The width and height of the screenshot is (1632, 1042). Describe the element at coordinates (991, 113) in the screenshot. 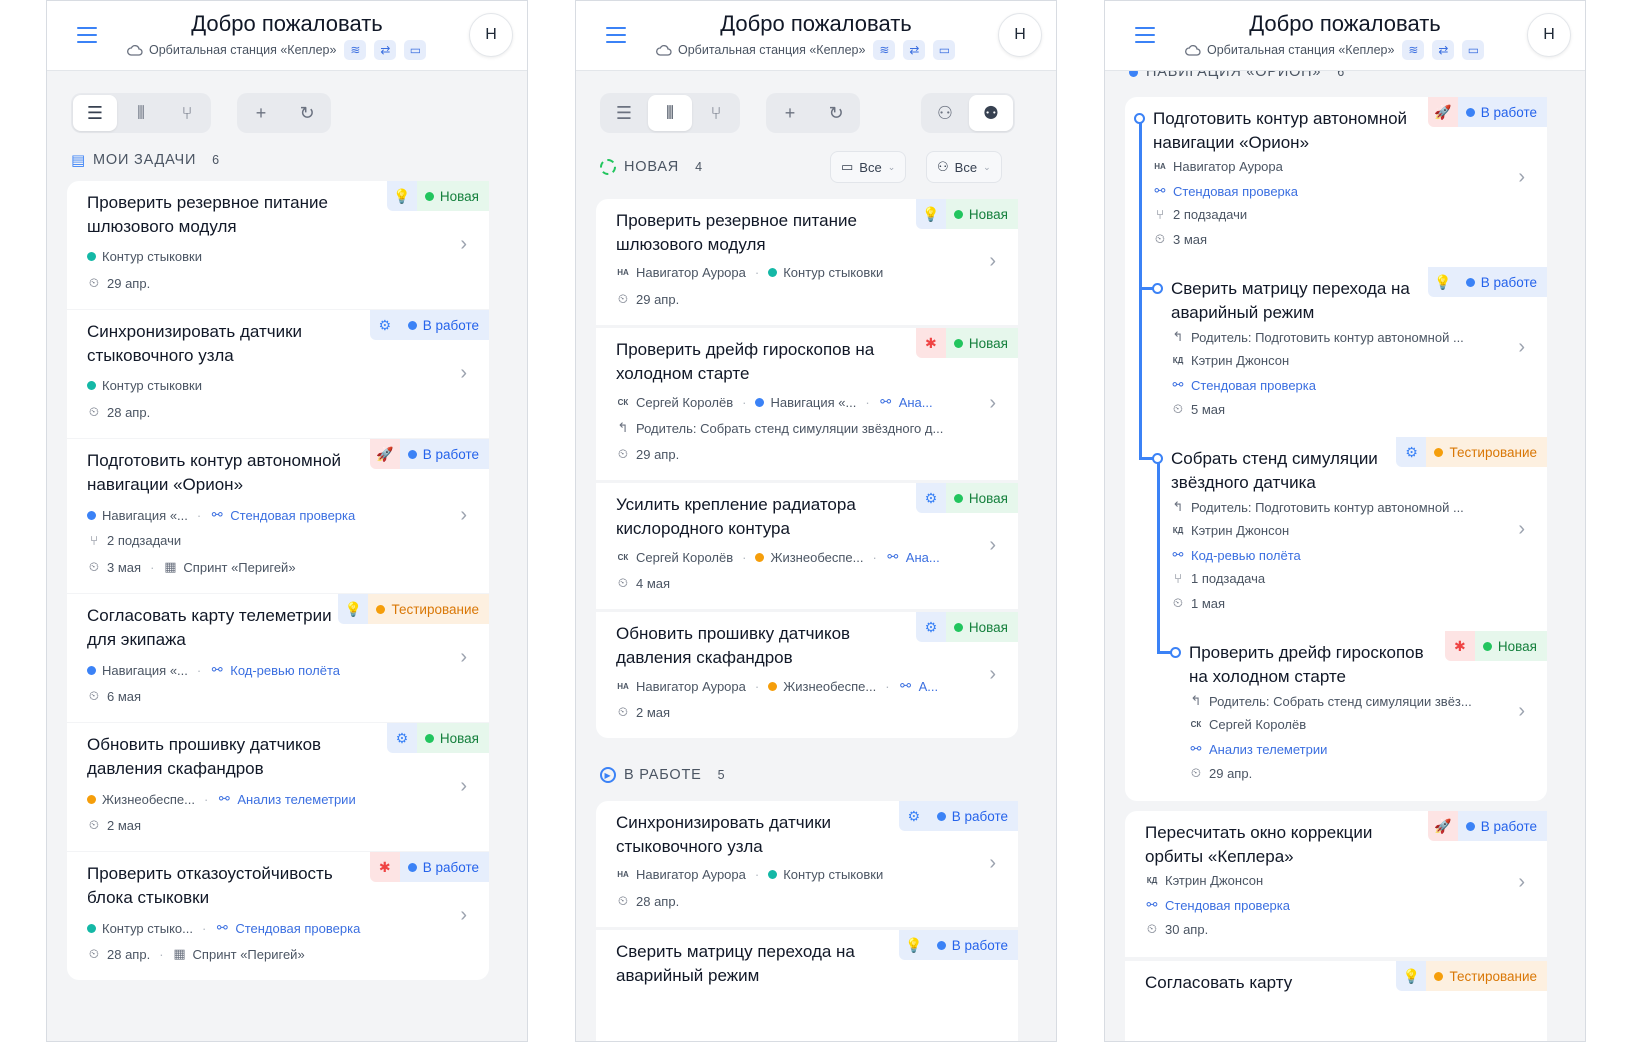

I see `team-tasks-button: ⚉` at that location.